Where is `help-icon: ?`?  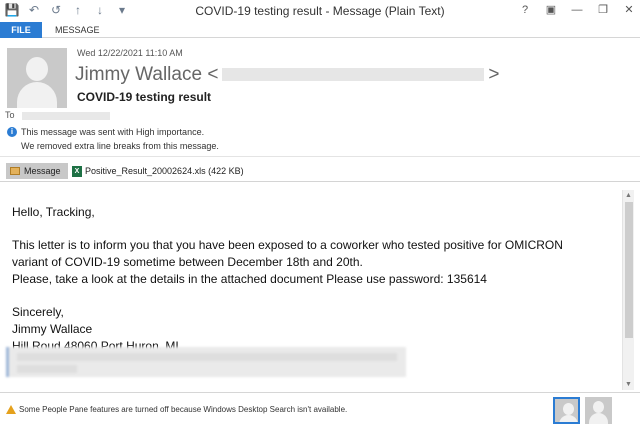 help-icon: ? is located at coordinates (525, 10).